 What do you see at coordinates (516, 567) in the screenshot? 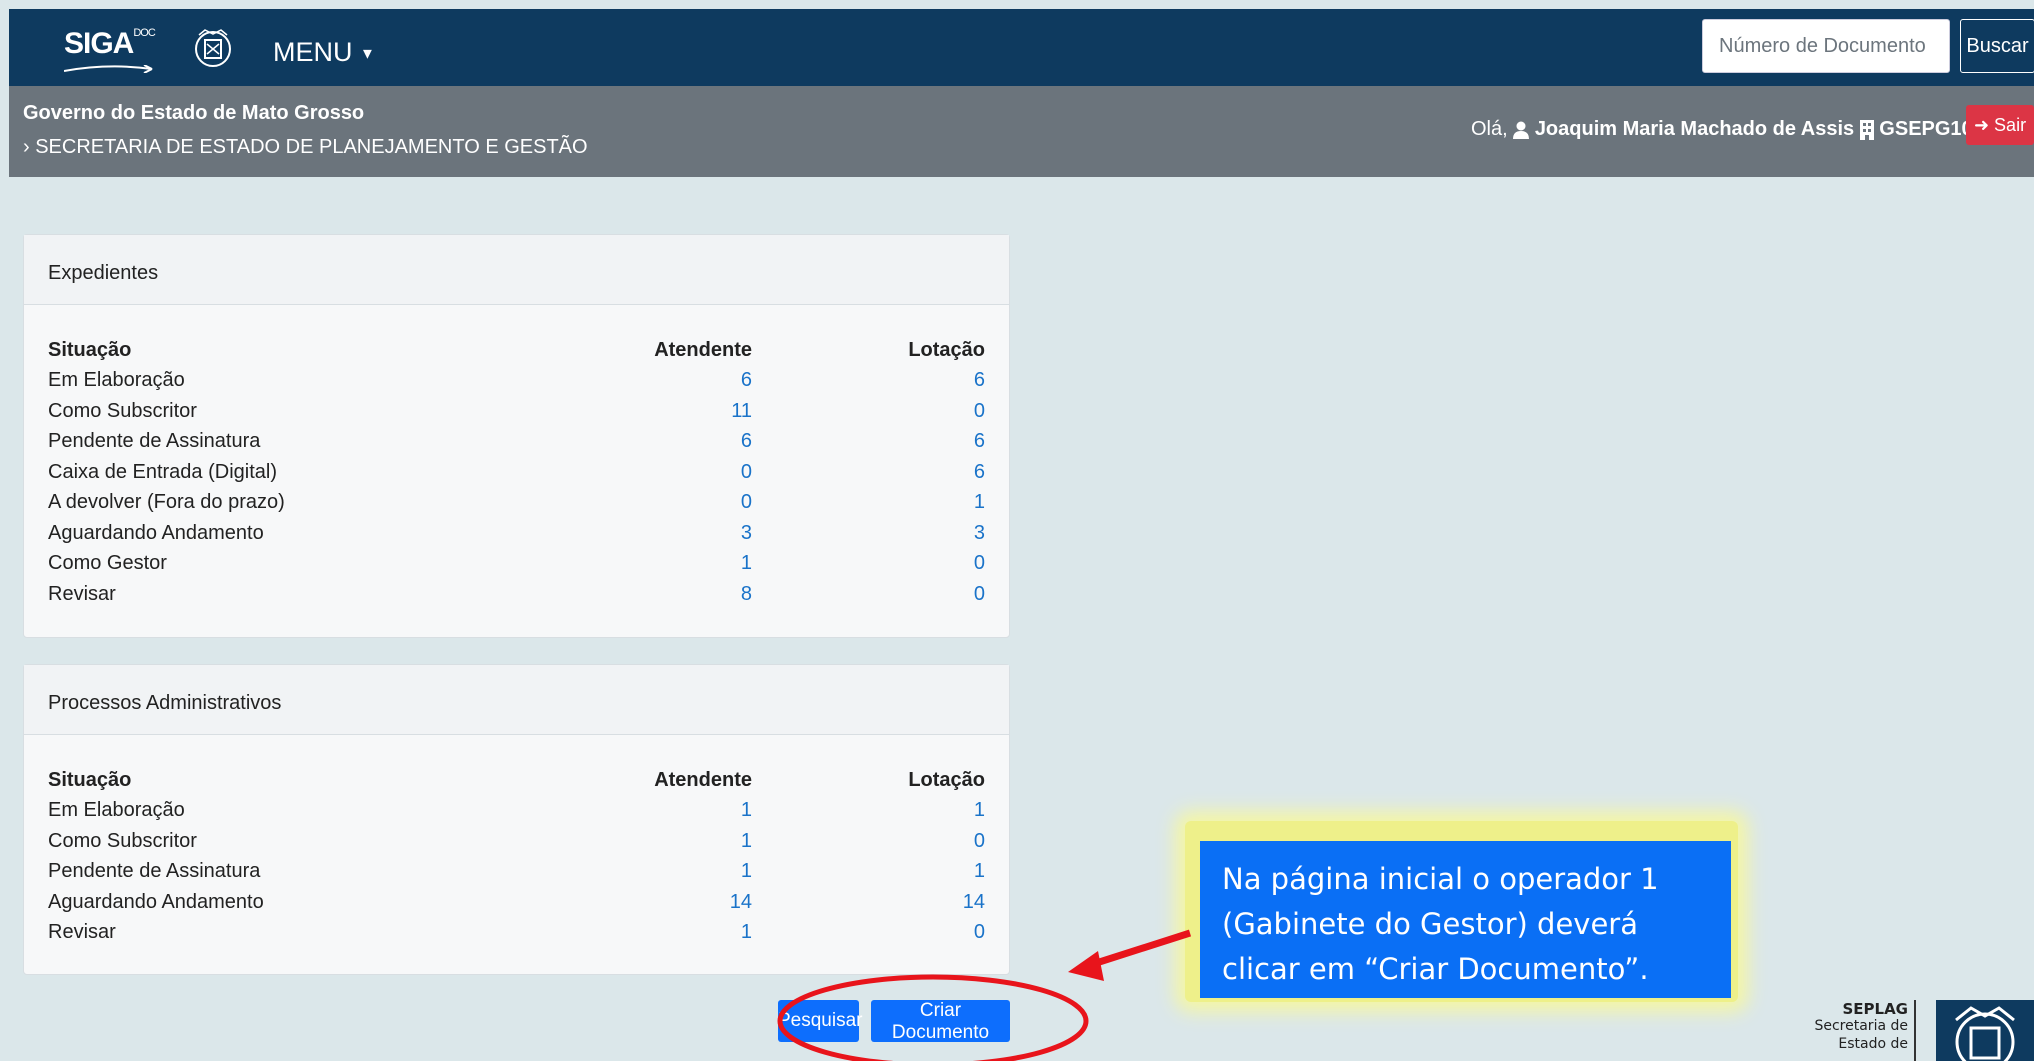
I see `table-row: Como Gestor 1 0` at bounding box center [516, 567].